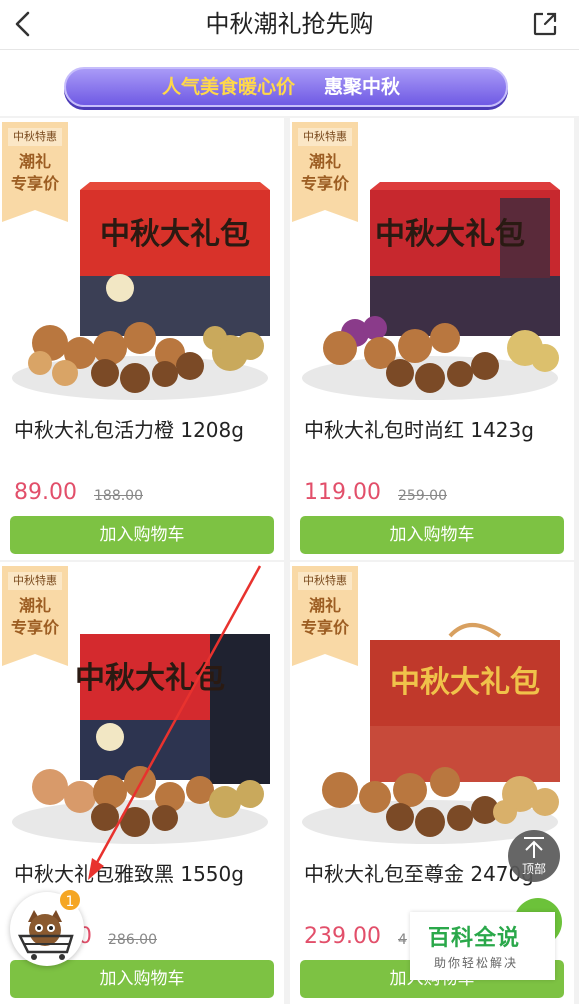  I want to click on page-title: 中秋潮礼抢先购, so click(289, 24).